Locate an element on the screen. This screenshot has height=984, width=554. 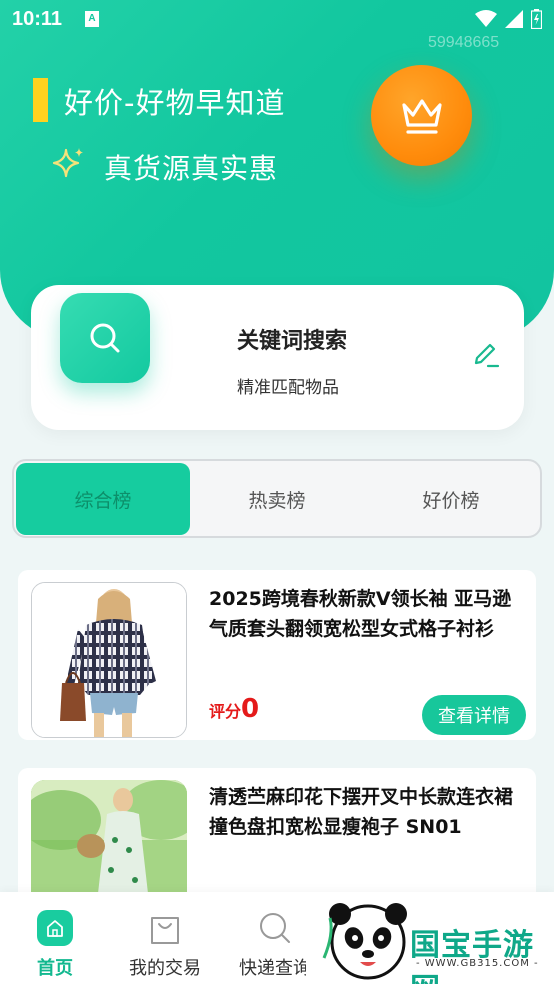
status-time: 10:11 is located at coordinates (37, 19).